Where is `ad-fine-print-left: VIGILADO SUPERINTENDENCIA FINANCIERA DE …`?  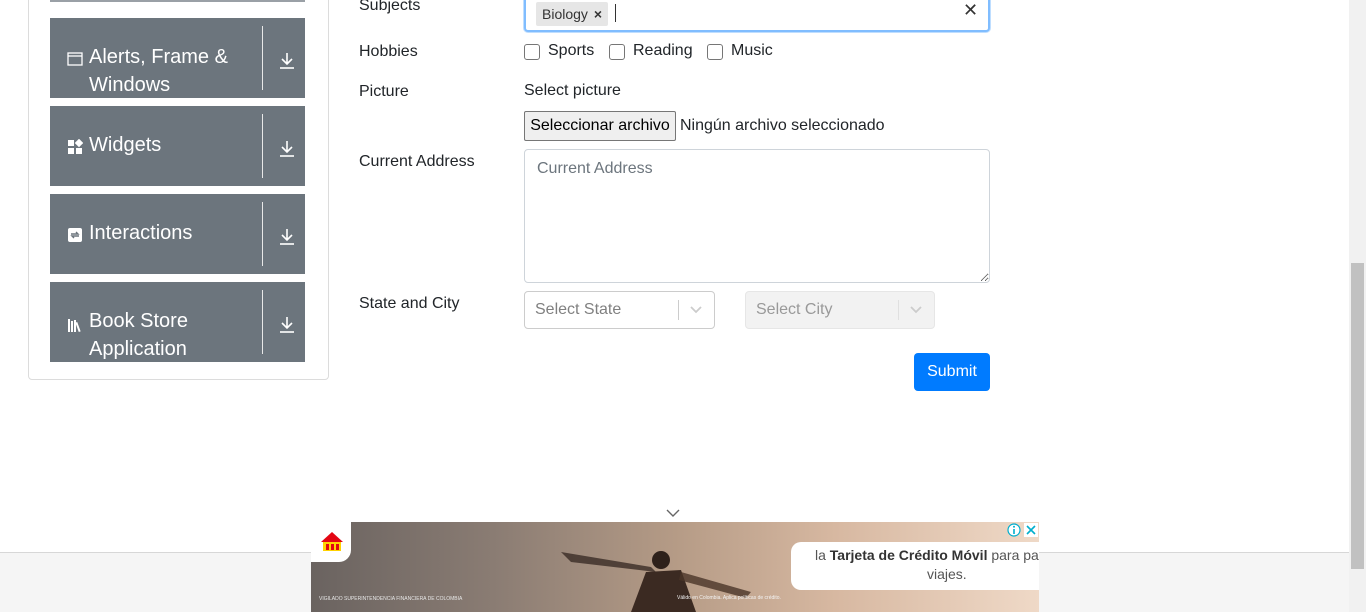
ad-fine-print-left: VIGILADO SUPERINTENDENCIA FINANCIERA DE … is located at coordinates (391, 599).